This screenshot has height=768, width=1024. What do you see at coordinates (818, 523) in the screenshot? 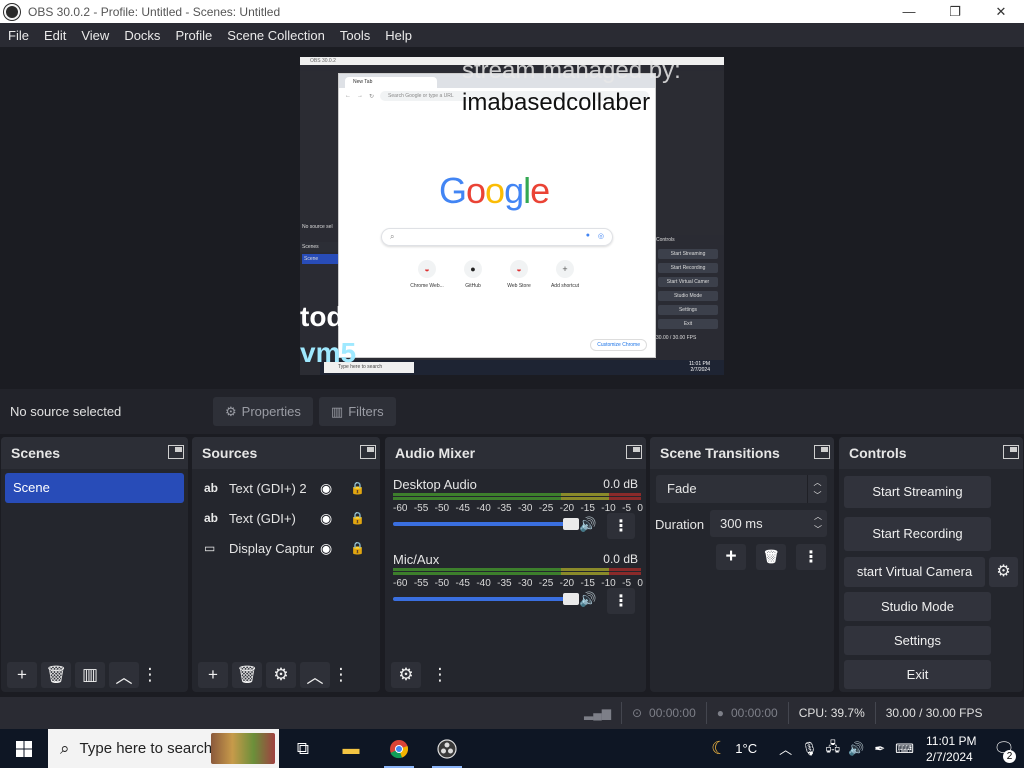
I see `spin-arrows-icon: ︿ ﹀` at bounding box center [818, 523].